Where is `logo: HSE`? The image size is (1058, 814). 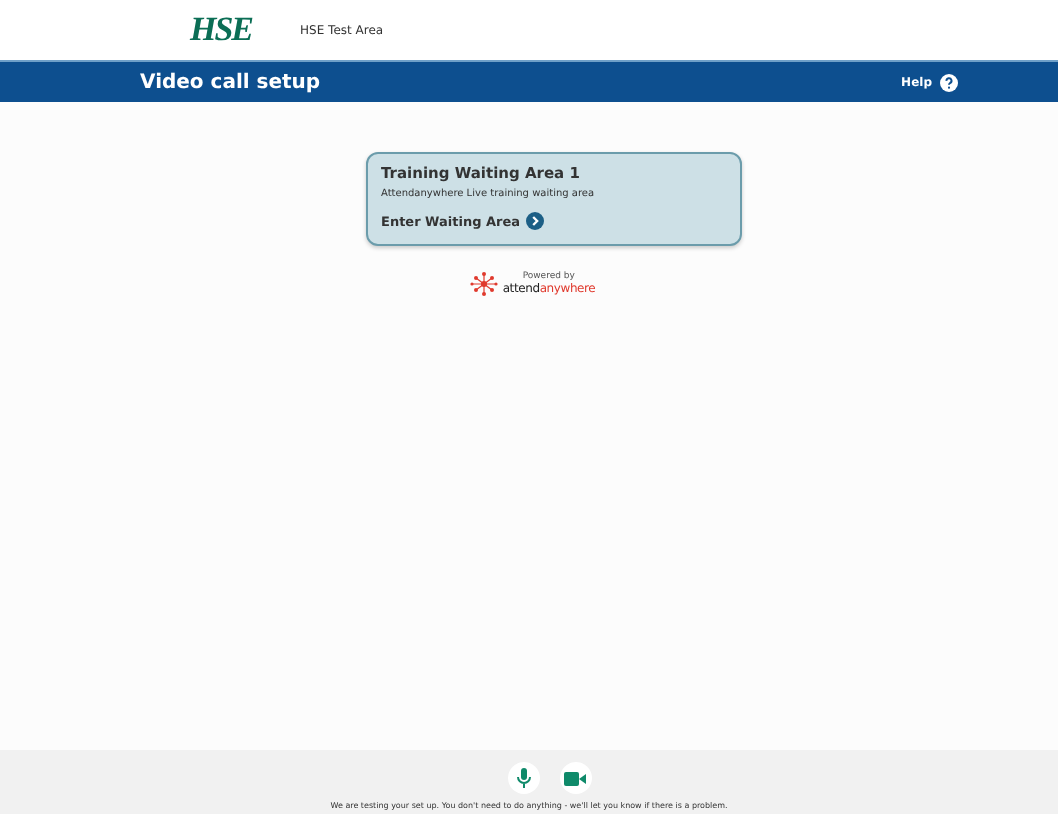 logo: HSE is located at coordinates (221, 30).